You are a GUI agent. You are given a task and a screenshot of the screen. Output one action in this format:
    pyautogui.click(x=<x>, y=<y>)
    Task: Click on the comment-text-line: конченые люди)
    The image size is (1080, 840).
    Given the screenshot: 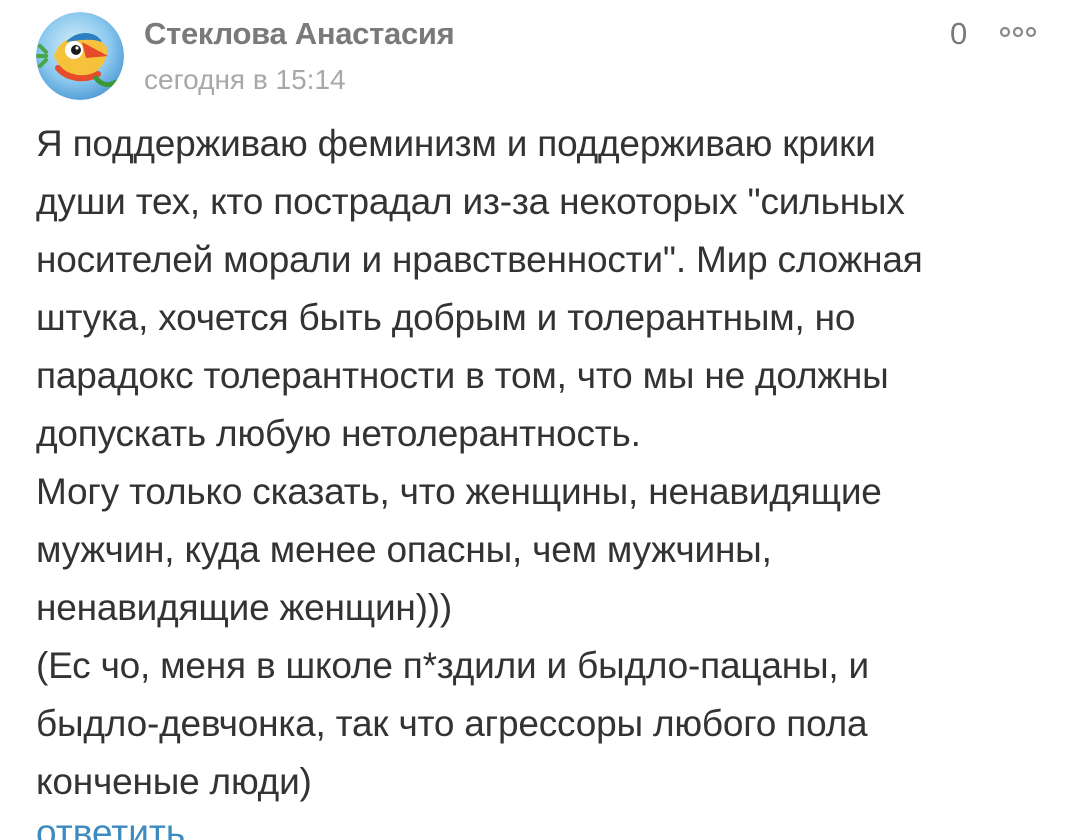 What is the action you would take?
    pyautogui.click(x=174, y=781)
    